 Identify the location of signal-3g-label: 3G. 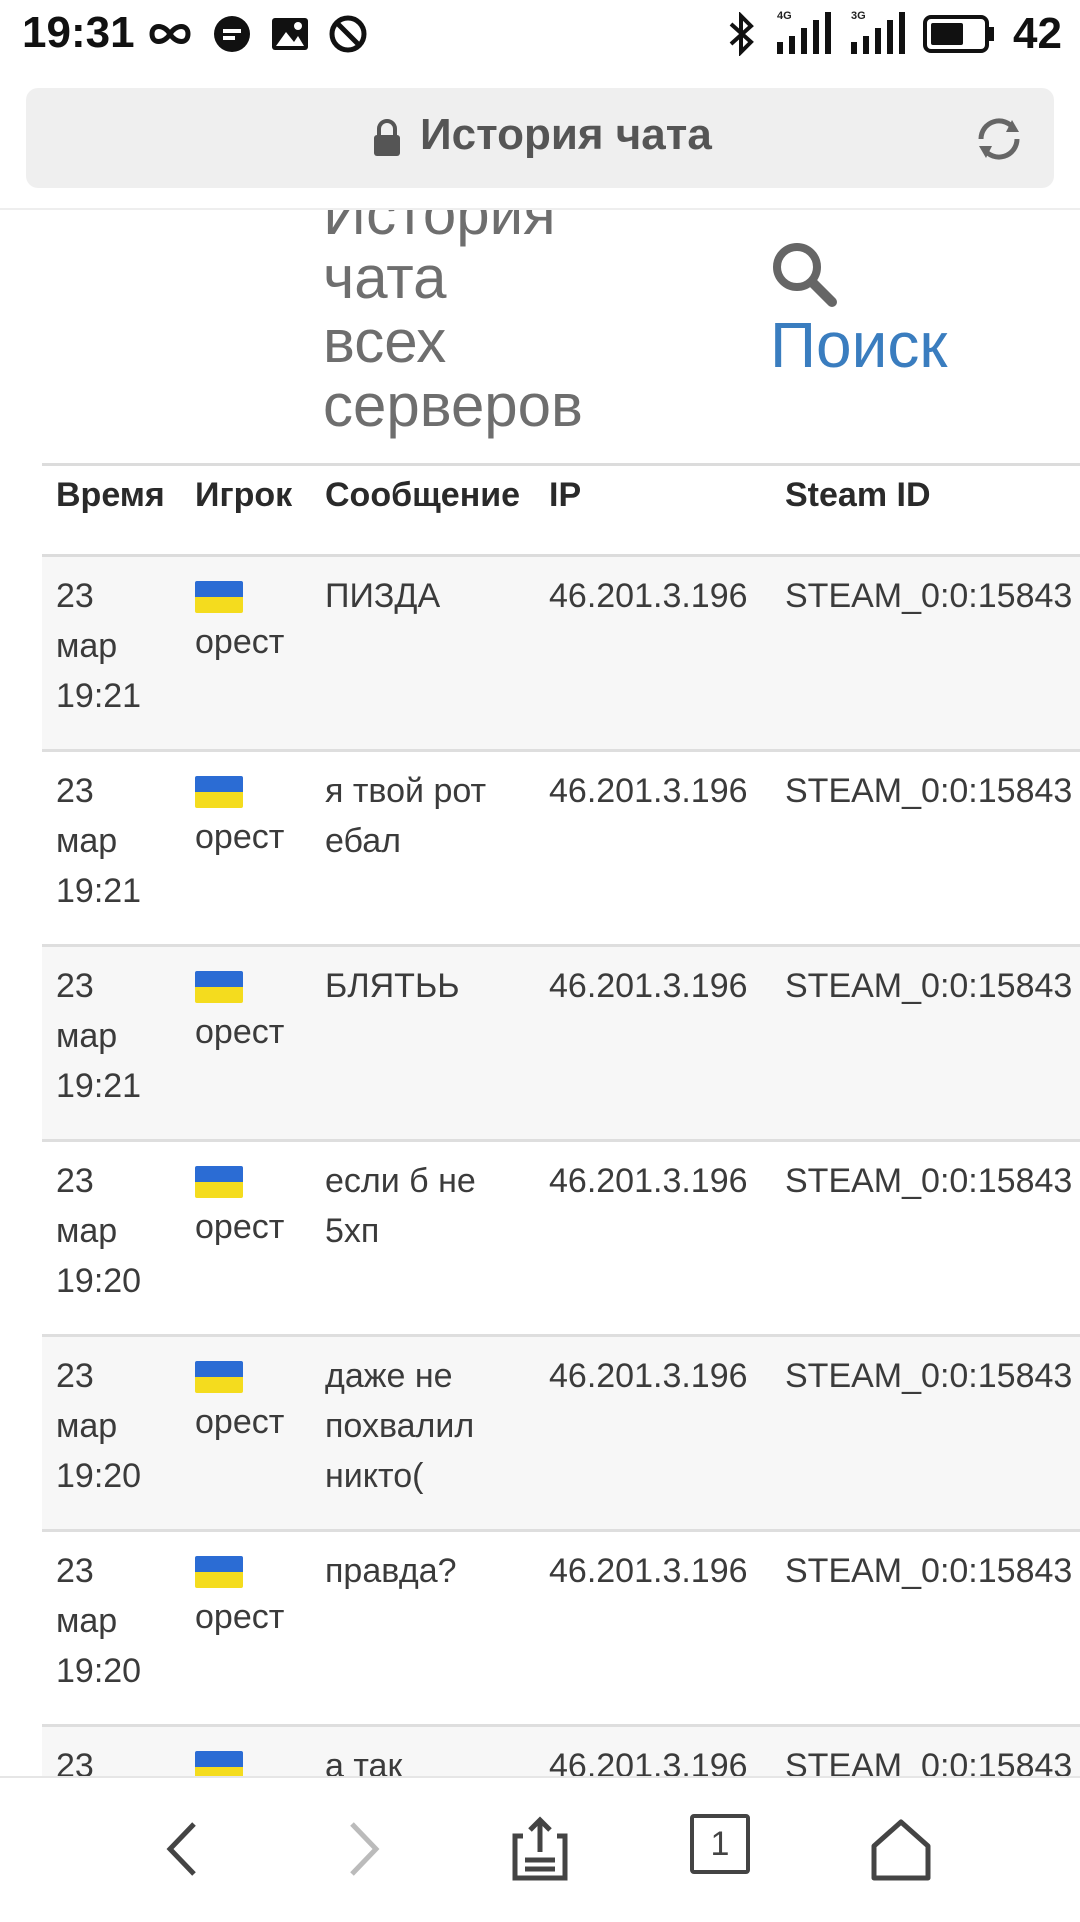
(858, 16).